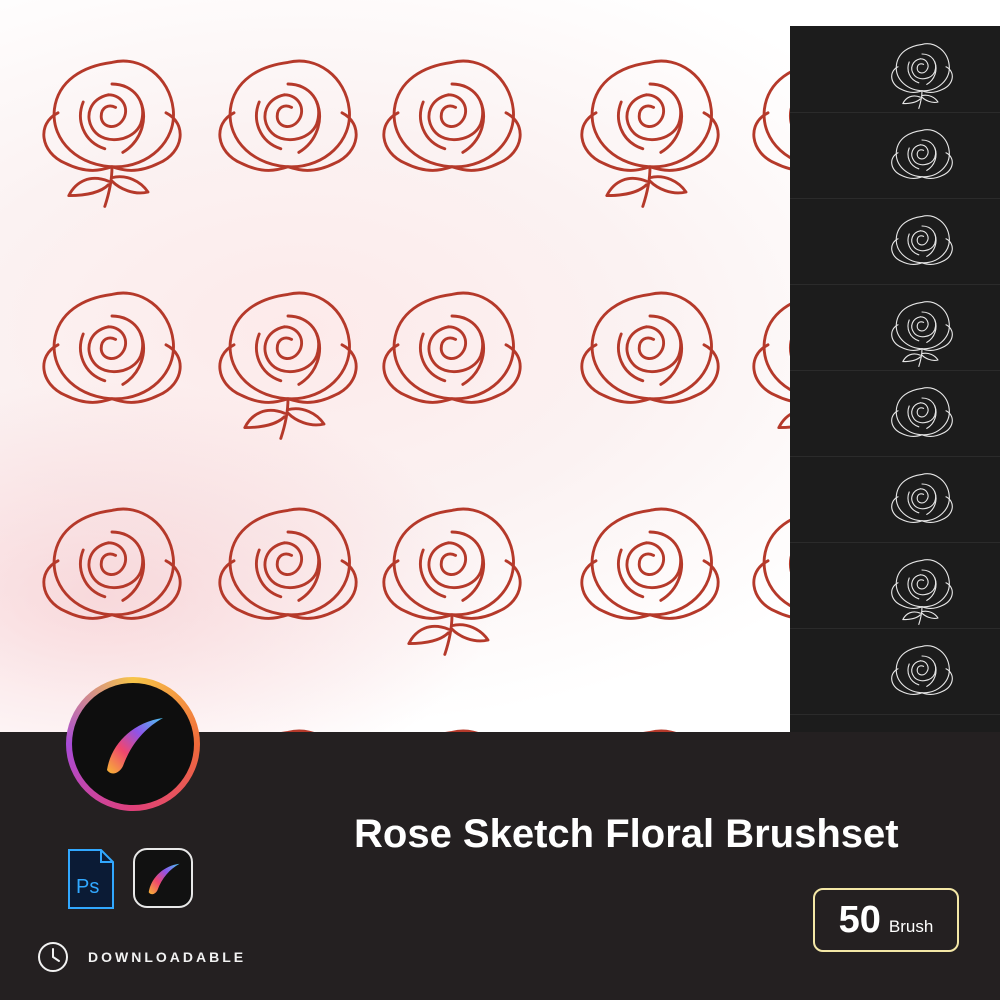  Describe the element at coordinates (886, 920) in the screenshot. I see `brush-count-badge: 50 Brush` at that location.